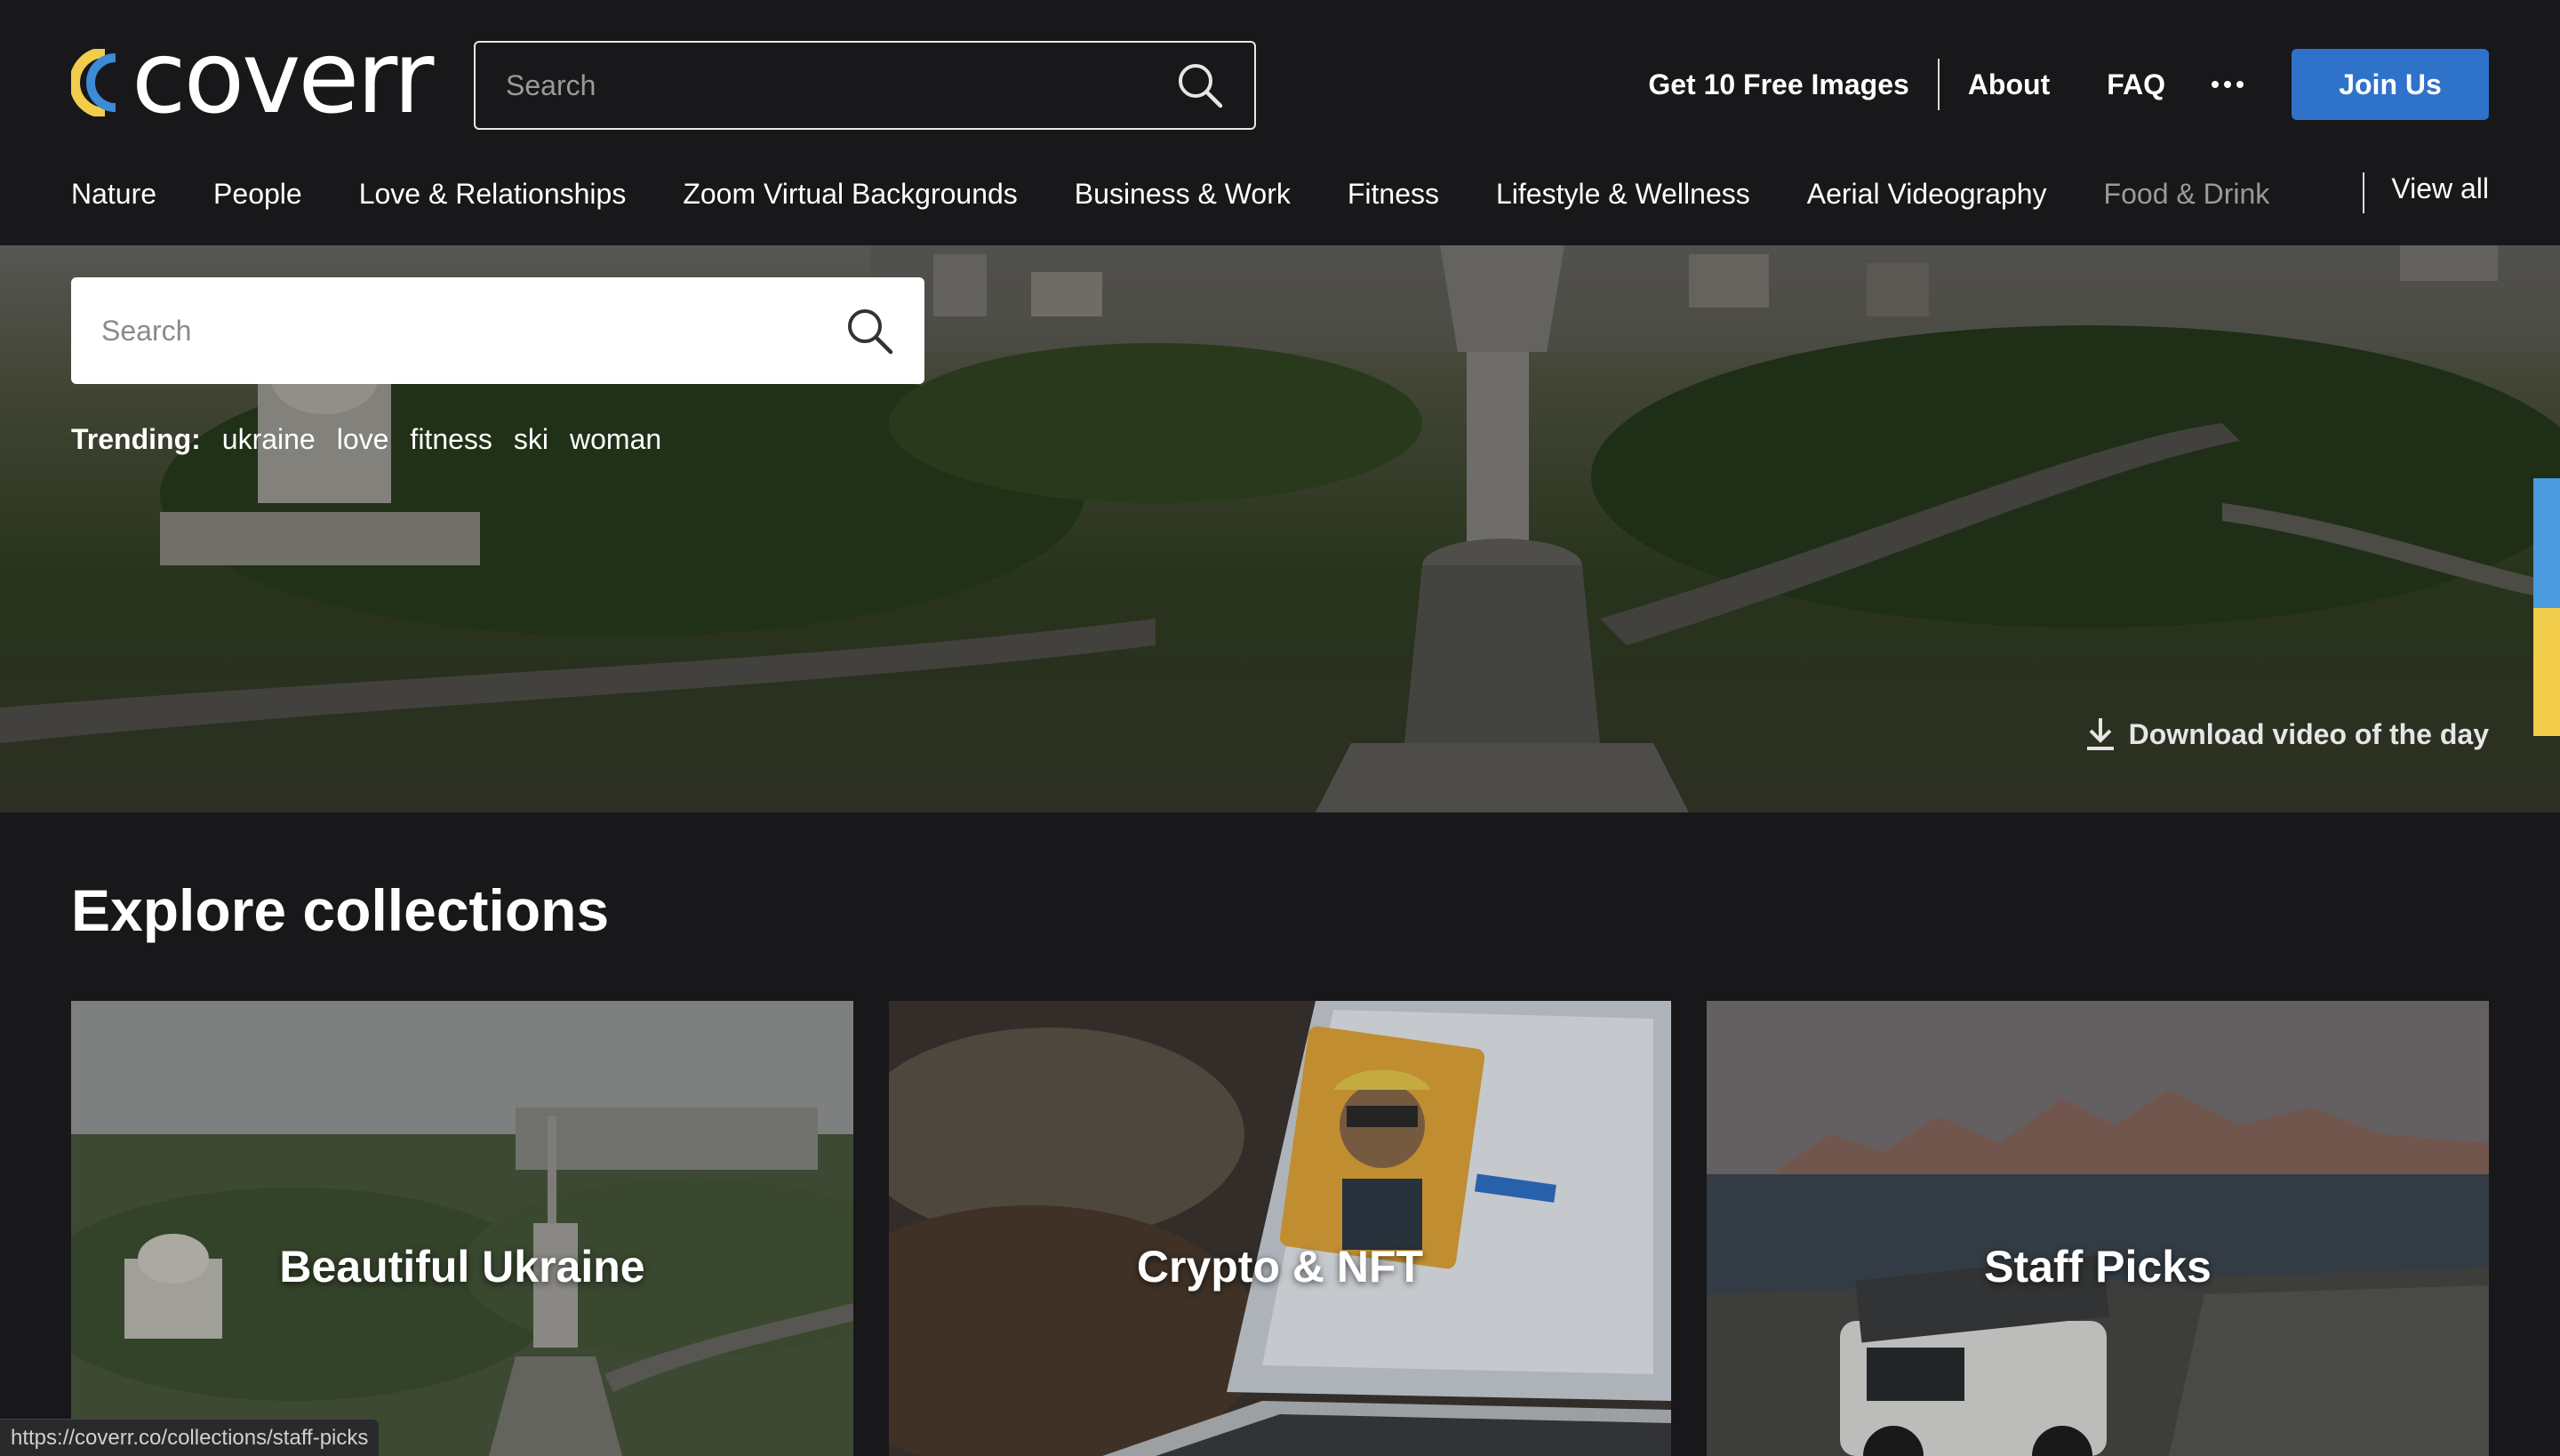 The image size is (2560, 1456). Describe the element at coordinates (93, 82) in the screenshot. I see `logo-mark` at that location.